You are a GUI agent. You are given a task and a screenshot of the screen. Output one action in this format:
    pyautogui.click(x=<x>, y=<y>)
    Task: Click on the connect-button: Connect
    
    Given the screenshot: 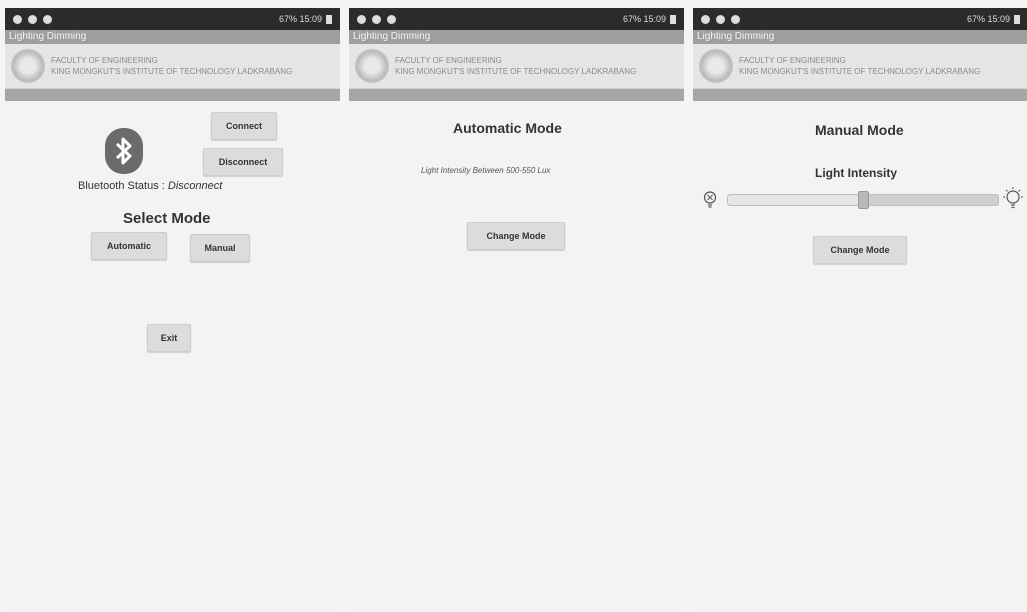 What is the action you would take?
    pyautogui.click(x=244, y=126)
    